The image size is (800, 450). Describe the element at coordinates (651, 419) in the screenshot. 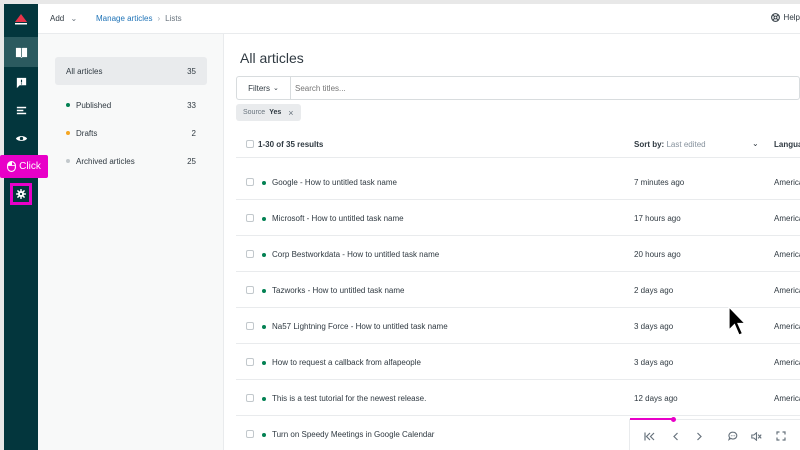

I see `progress-bar` at that location.